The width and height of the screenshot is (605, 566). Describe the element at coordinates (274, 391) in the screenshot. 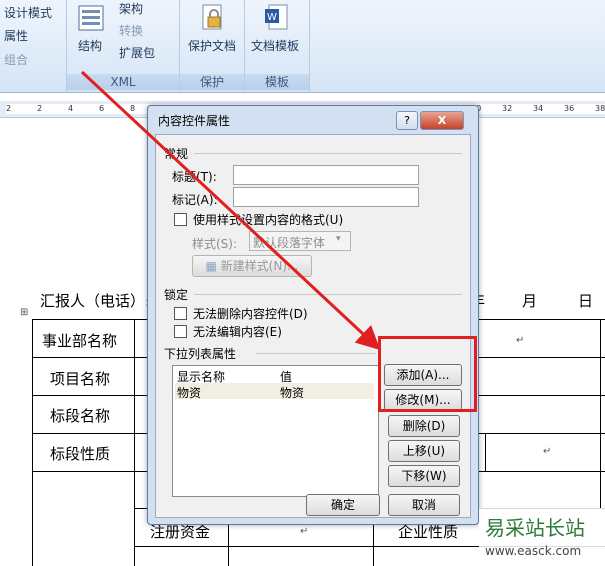

I see `list-item: 物资 物资` at that location.